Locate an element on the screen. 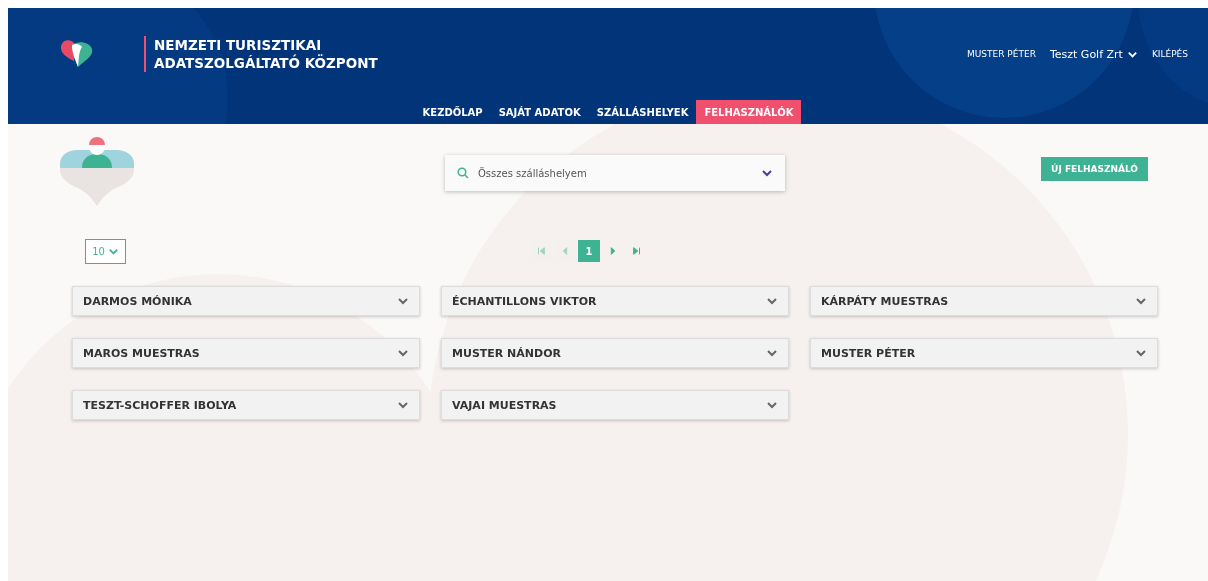 The height and width of the screenshot is (581, 1208). nav-tab: SZÁLLÁSHELYEK is located at coordinates (642, 112).